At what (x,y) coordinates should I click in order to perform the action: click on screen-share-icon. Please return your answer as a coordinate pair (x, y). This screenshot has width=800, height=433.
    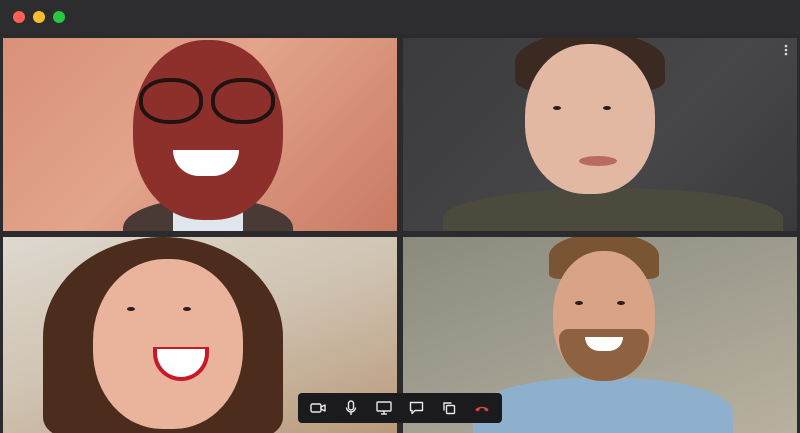
    Looking at the image, I should click on (383, 408).